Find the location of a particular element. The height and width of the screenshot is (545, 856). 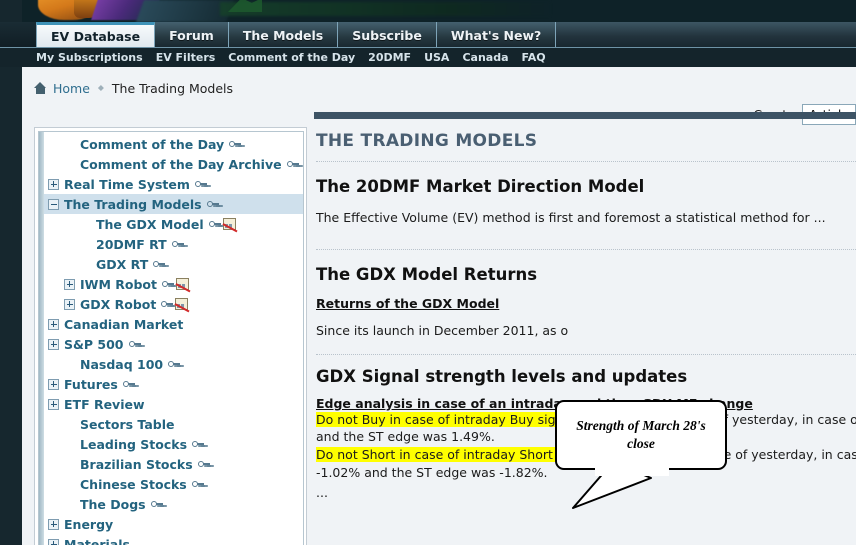

subnav-item-canada: Canada is located at coordinates (485, 57).